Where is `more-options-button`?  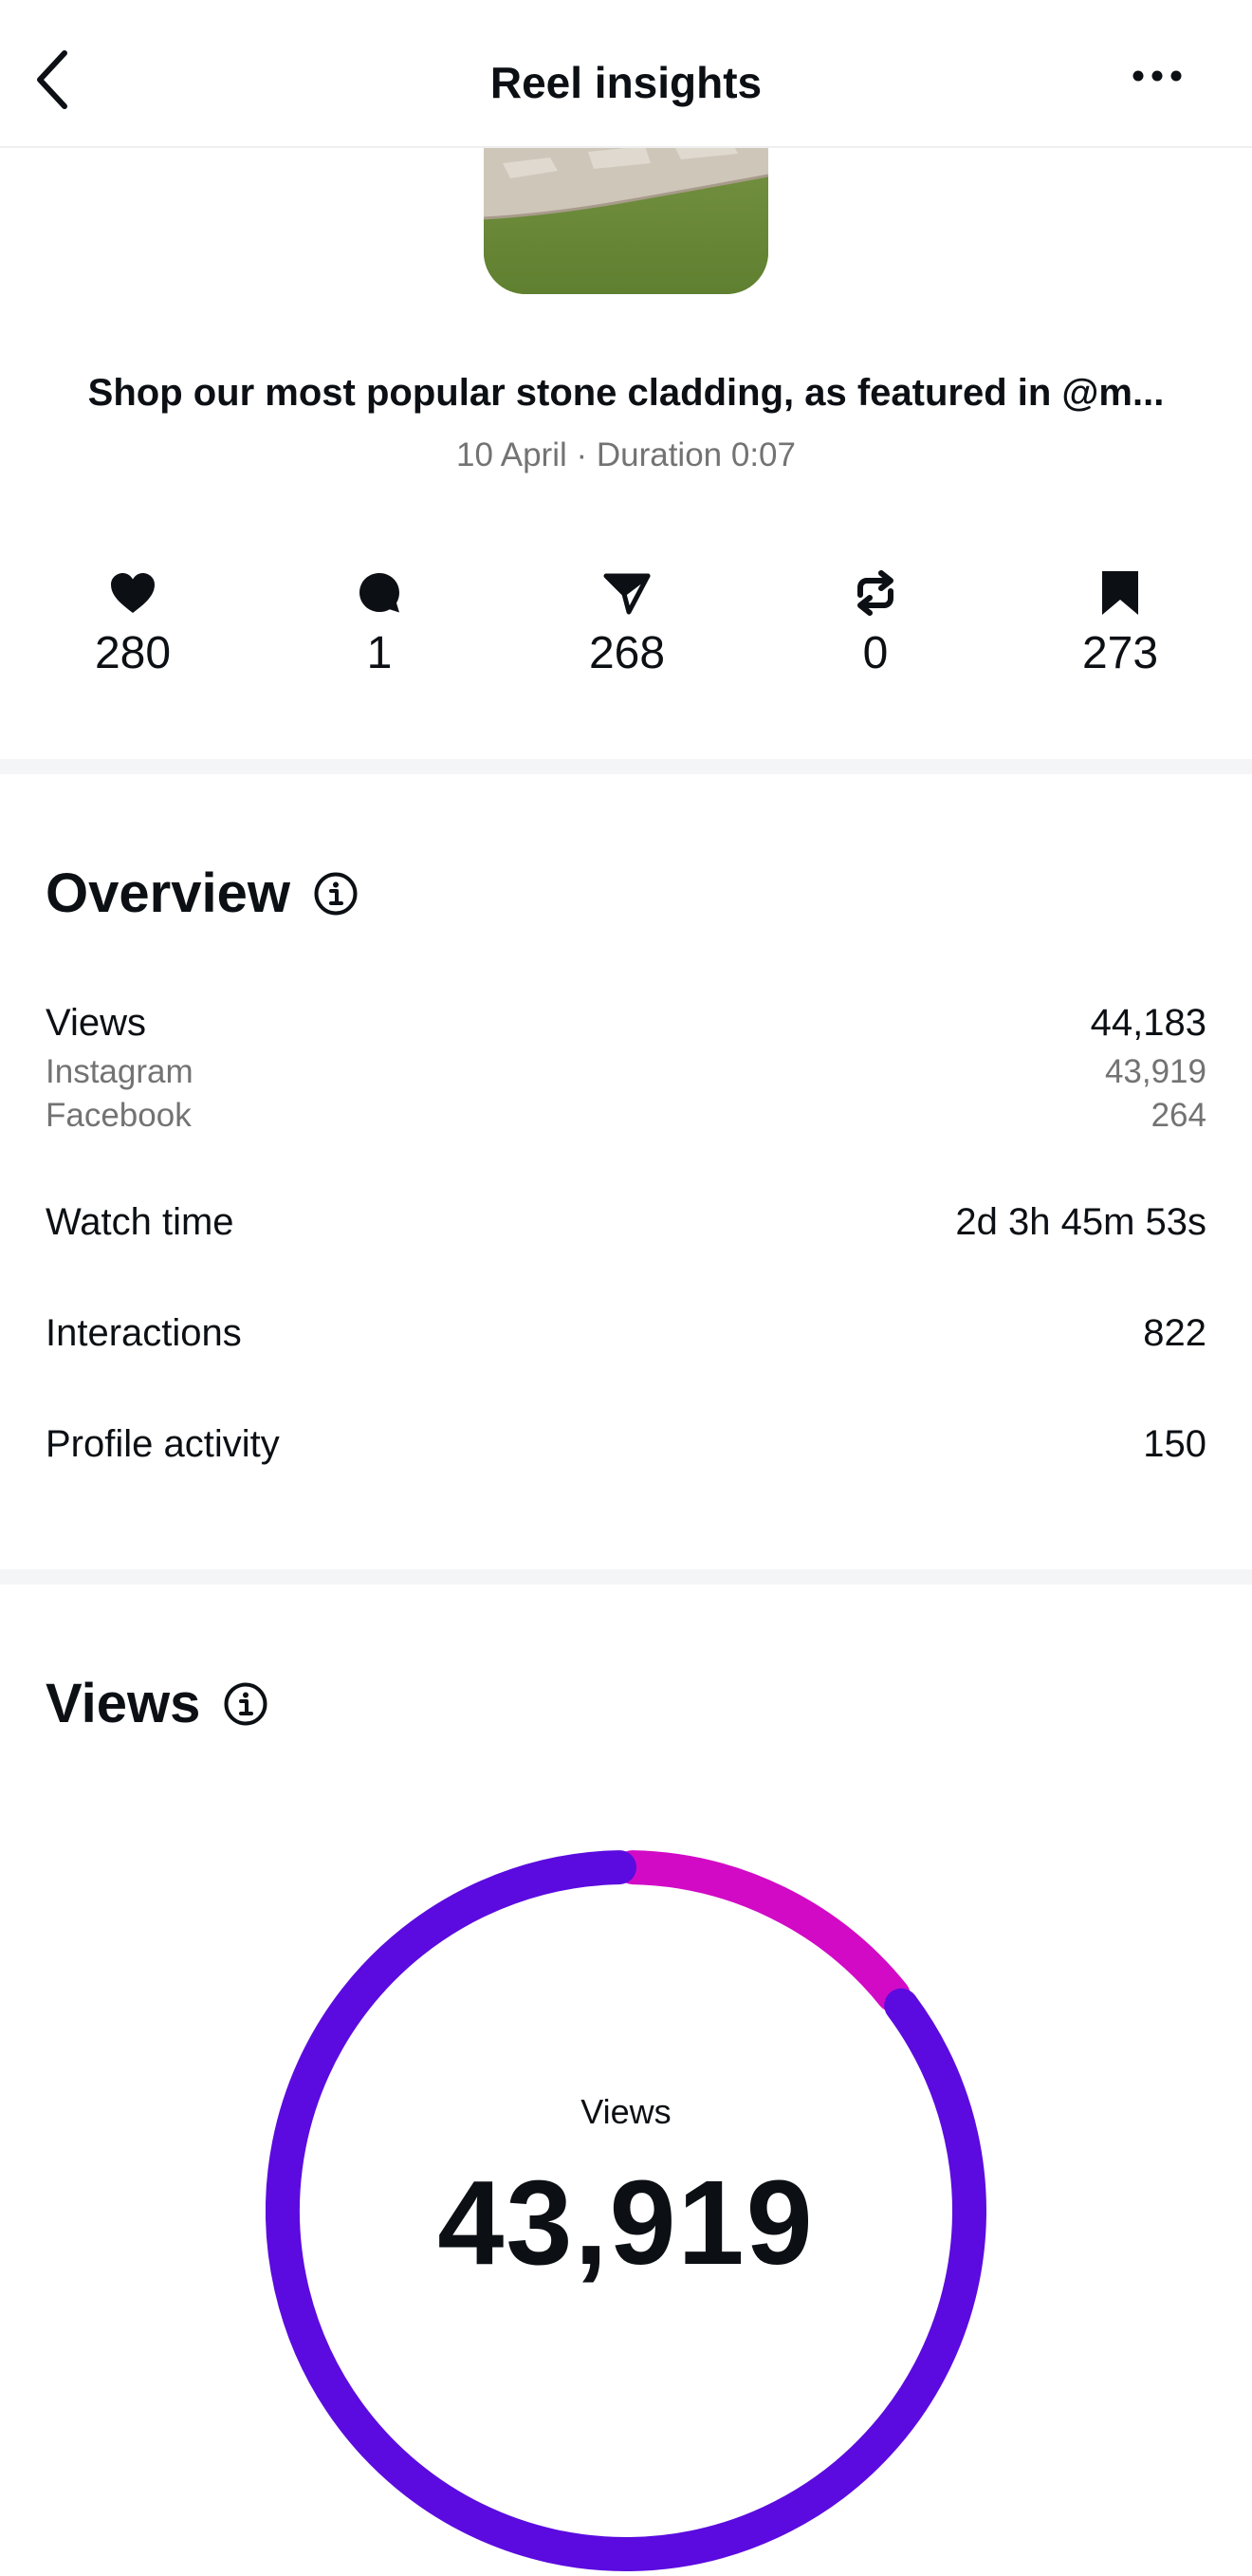 more-options-button is located at coordinates (1162, 80).